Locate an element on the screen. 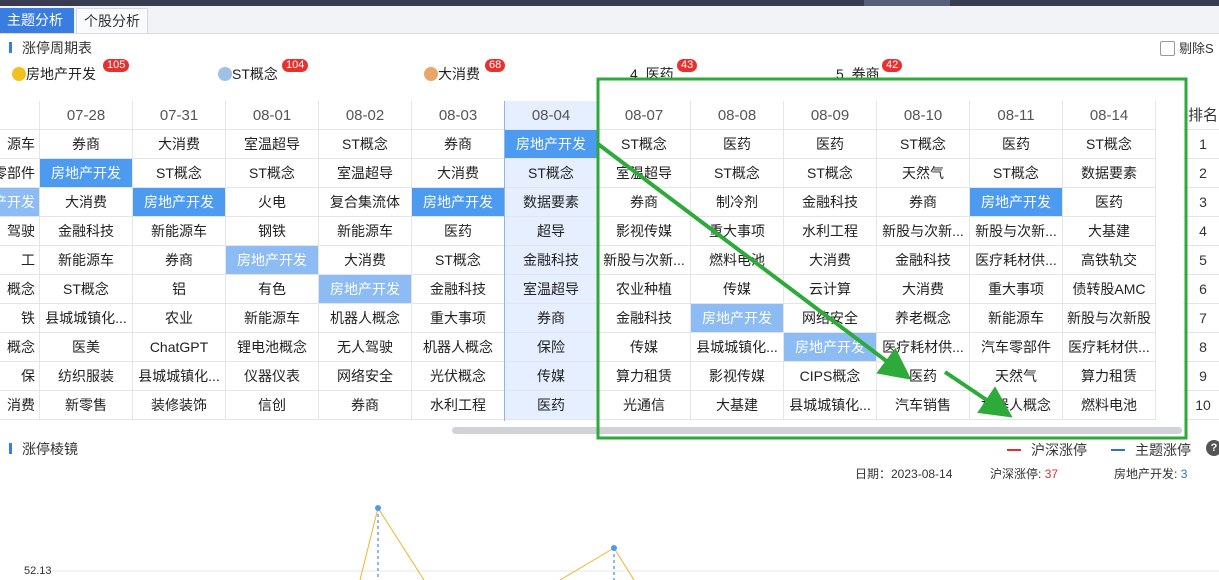  column-header-date: 08-03 is located at coordinates (458, 115).